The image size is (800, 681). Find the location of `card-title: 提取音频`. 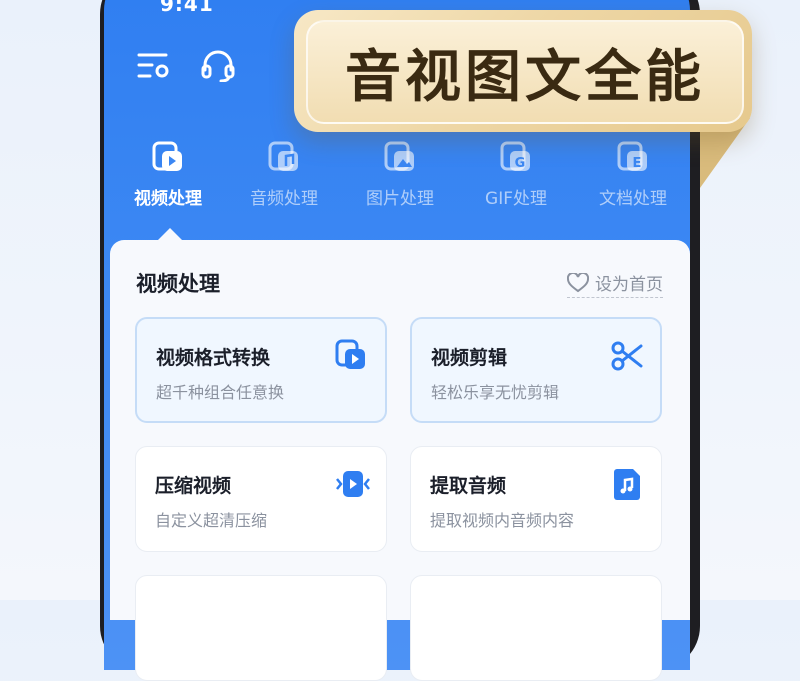

card-title: 提取音频 is located at coordinates (468, 486).